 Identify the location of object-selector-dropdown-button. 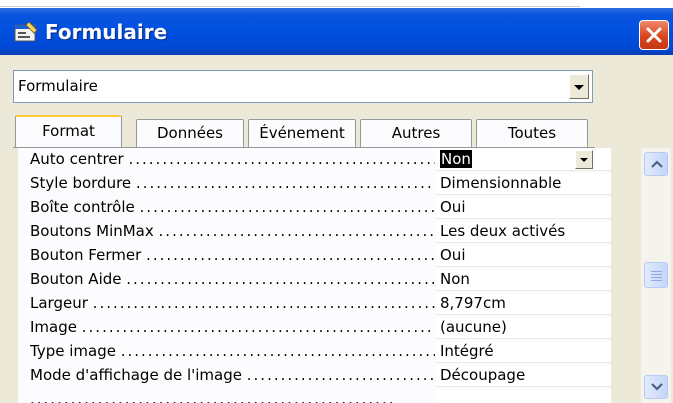
(579, 86).